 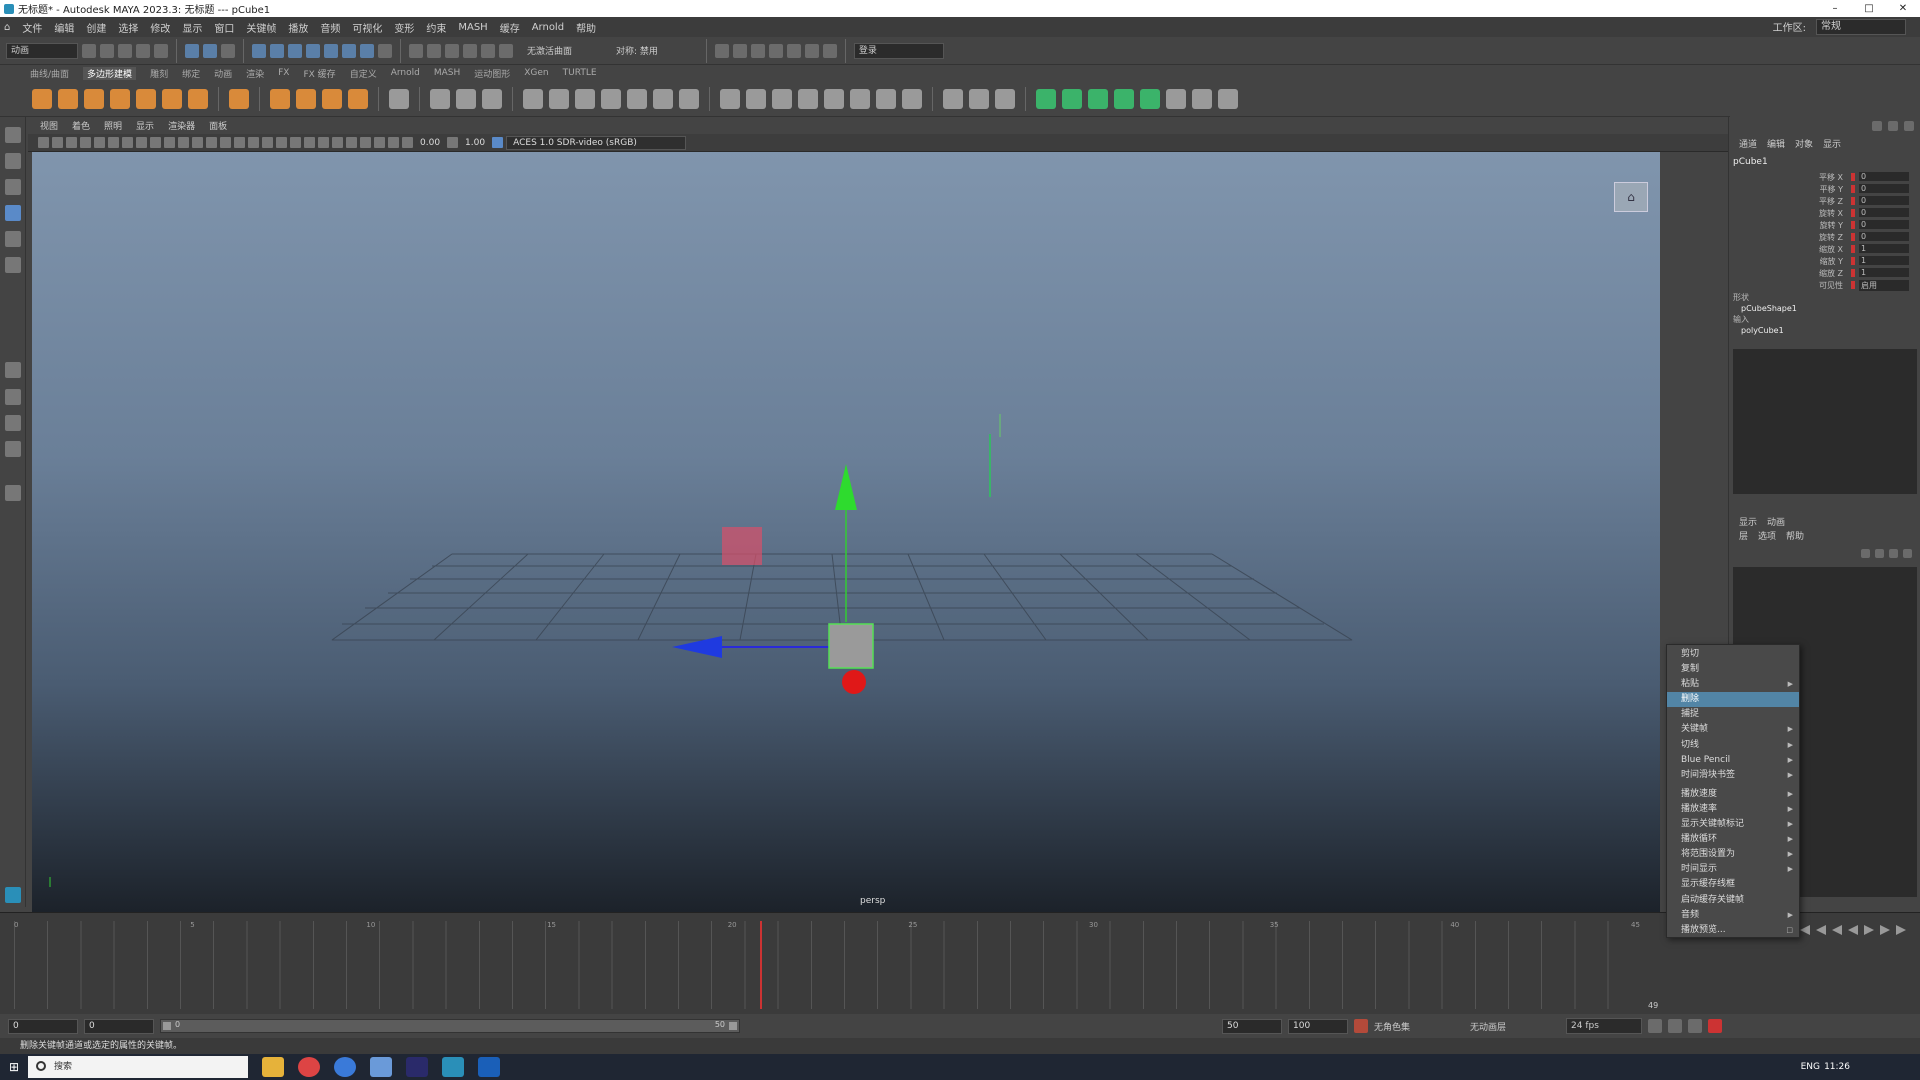 I want to click on search-icon, so click(x=13, y=493).